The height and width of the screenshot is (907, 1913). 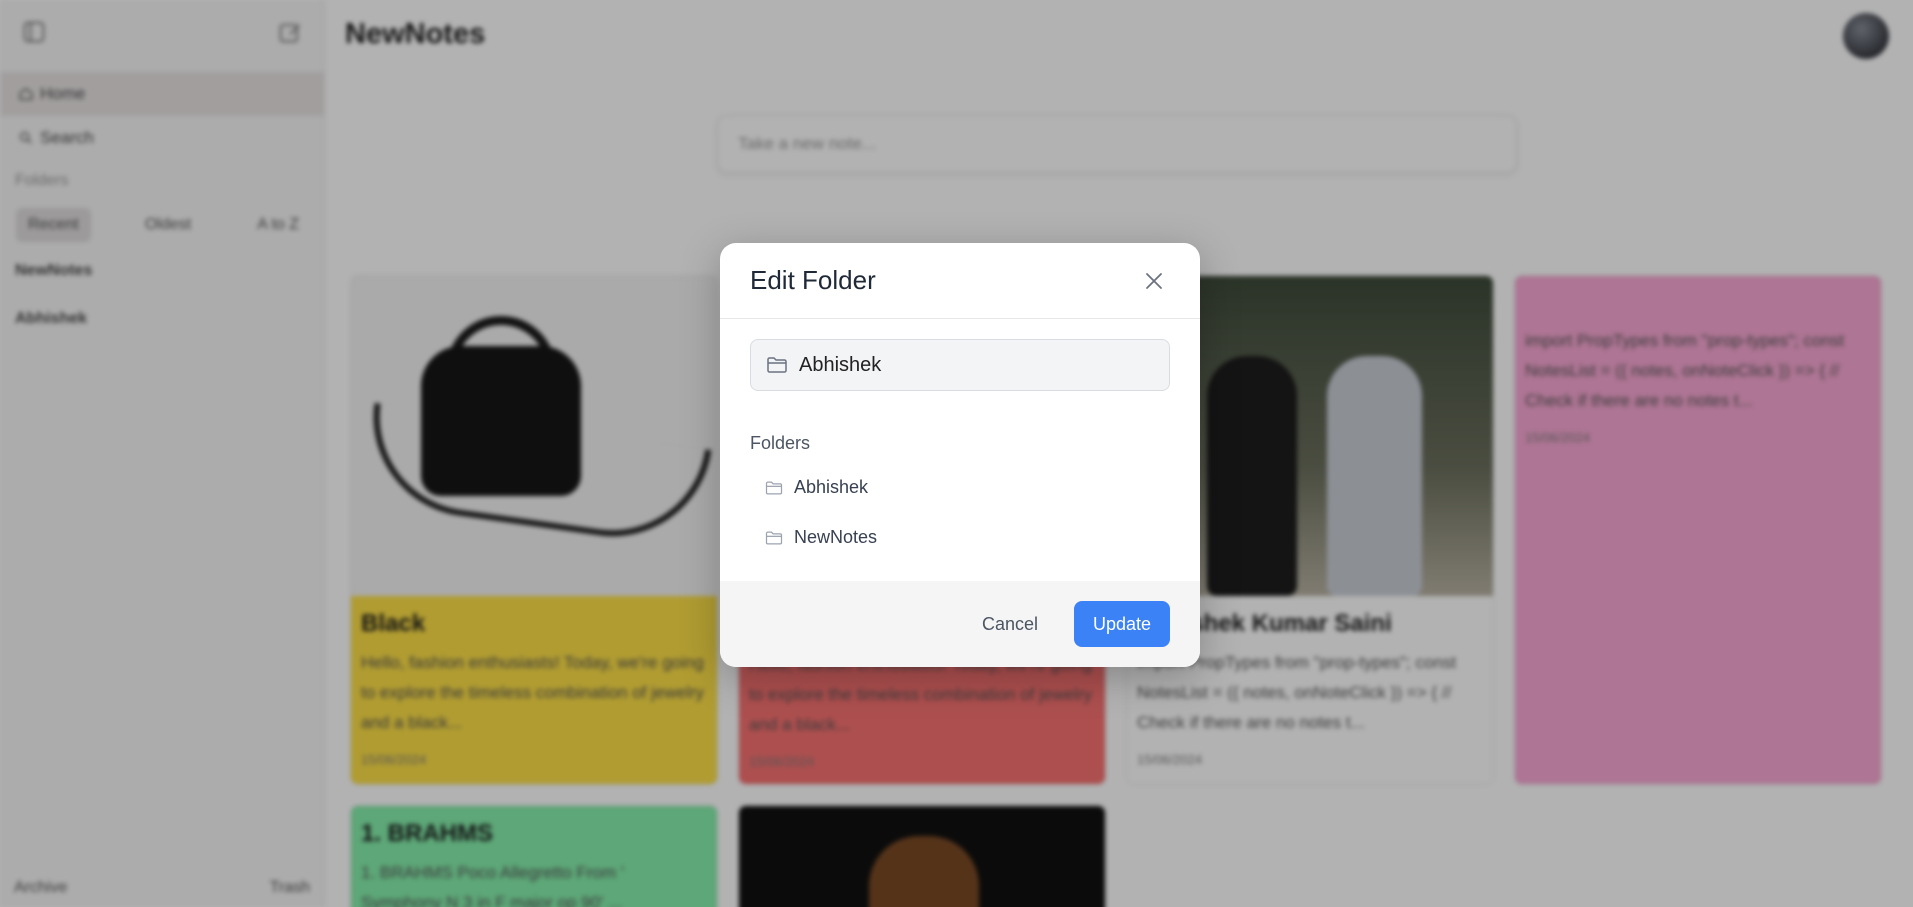 I want to click on update-button: Update, so click(x=1122, y=624).